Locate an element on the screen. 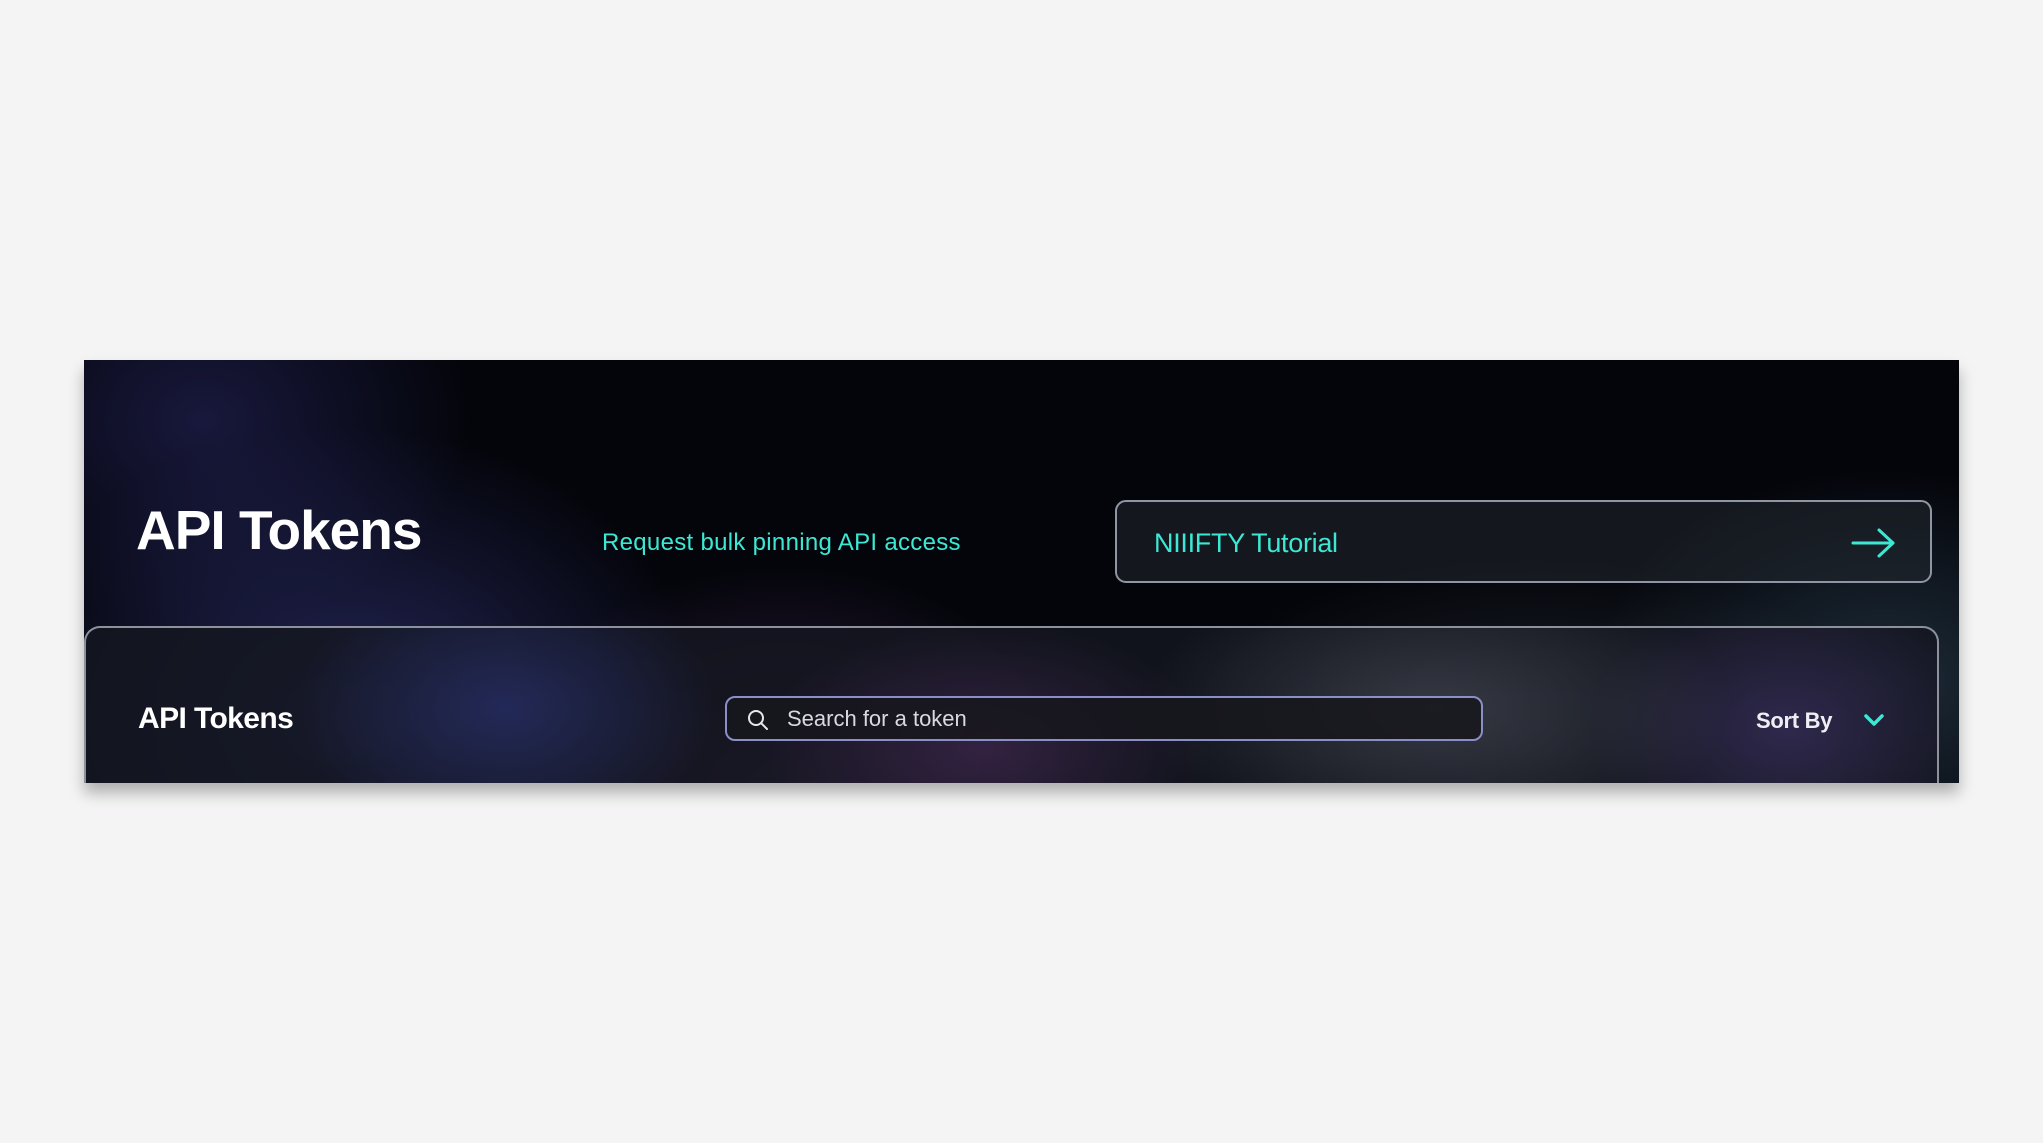 The height and width of the screenshot is (1143, 2043). page-title: API Tokens is located at coordinates (279, 530).